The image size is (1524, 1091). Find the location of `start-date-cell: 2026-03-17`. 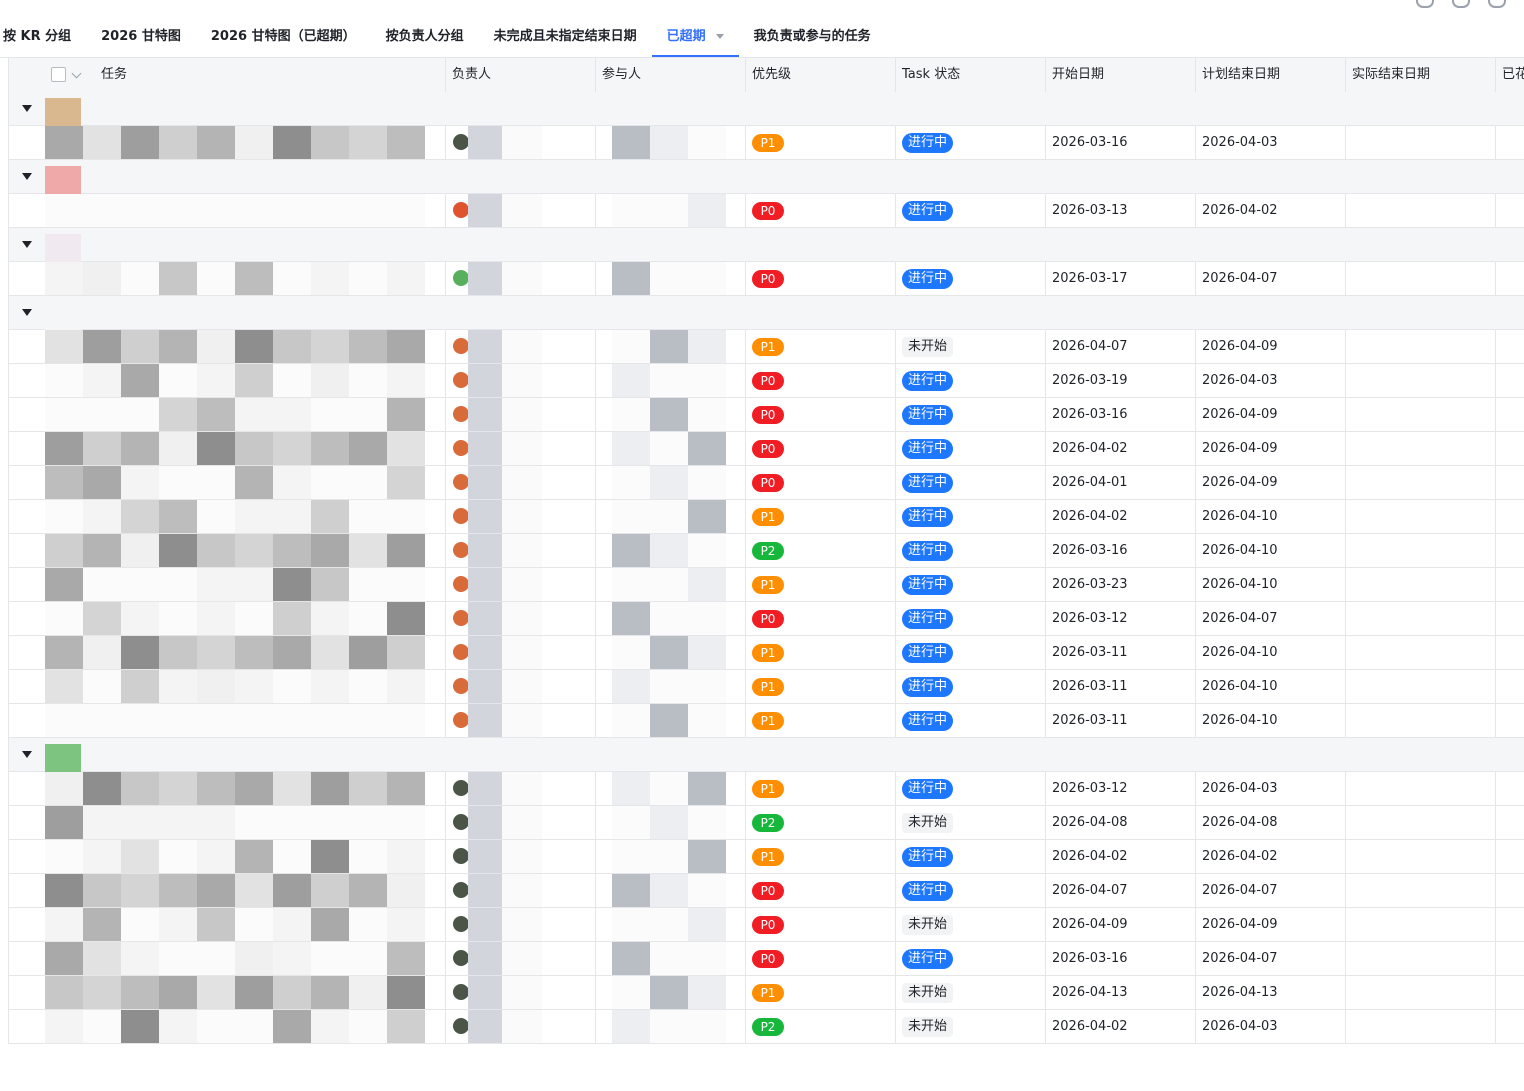

start-date-cell: 2026-03-17 is located at coordinates (1121, 278).